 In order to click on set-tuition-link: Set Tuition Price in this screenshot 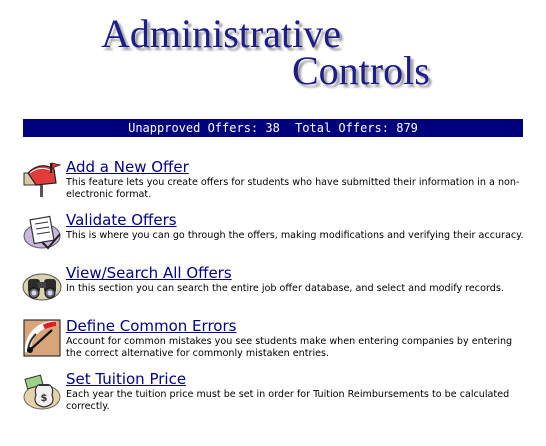, I will do `click(126, 379)`.